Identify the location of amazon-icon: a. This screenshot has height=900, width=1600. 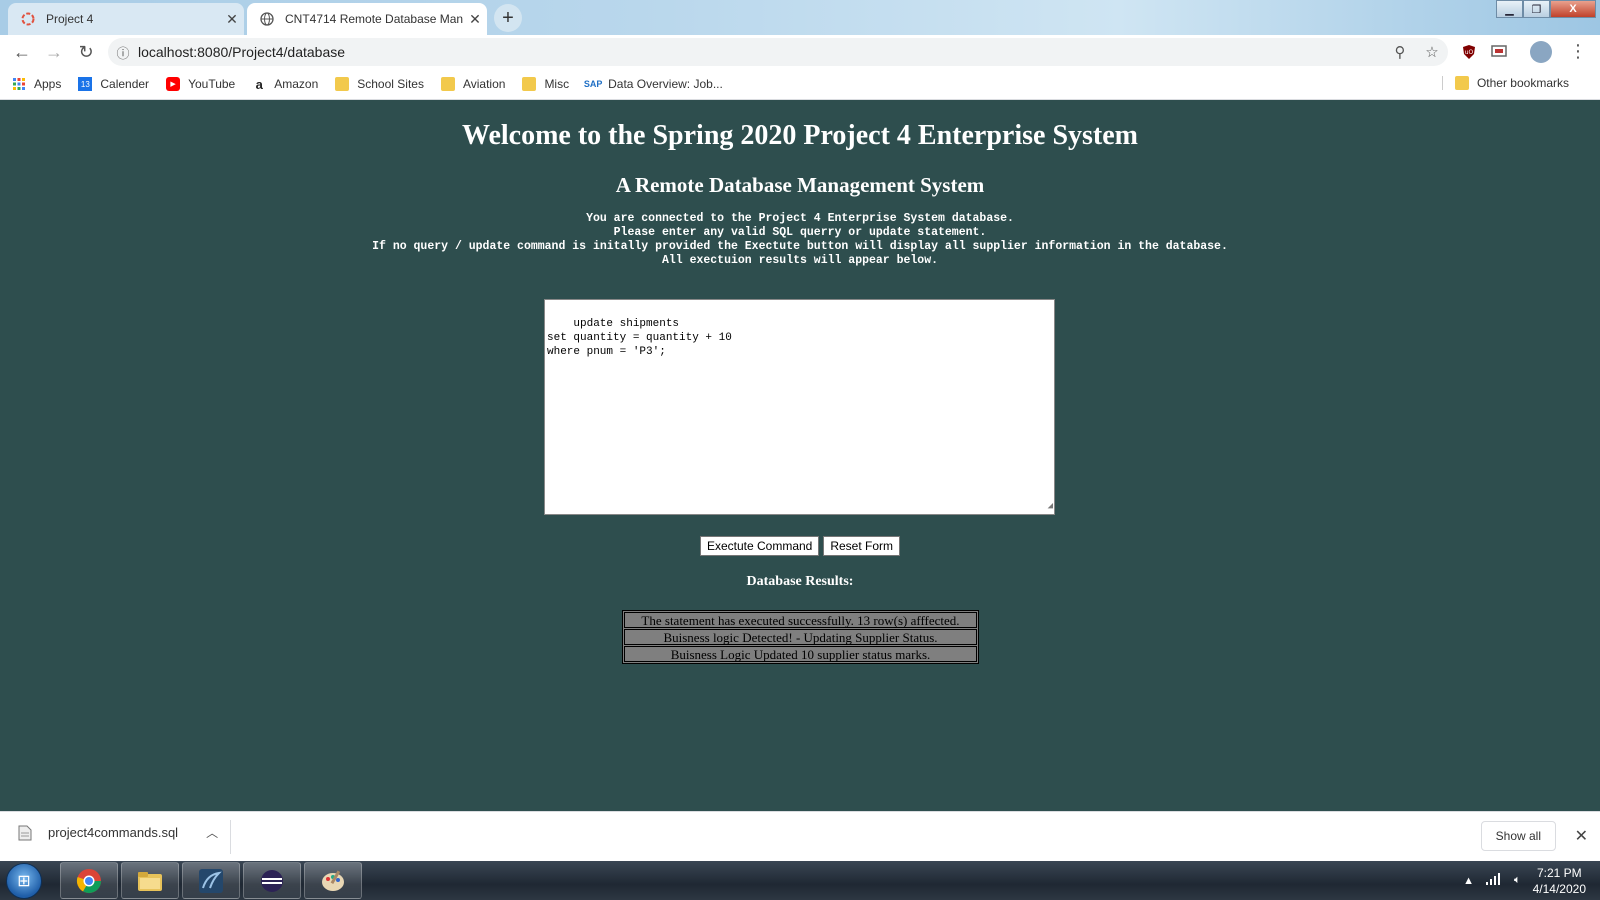
(259, 84).